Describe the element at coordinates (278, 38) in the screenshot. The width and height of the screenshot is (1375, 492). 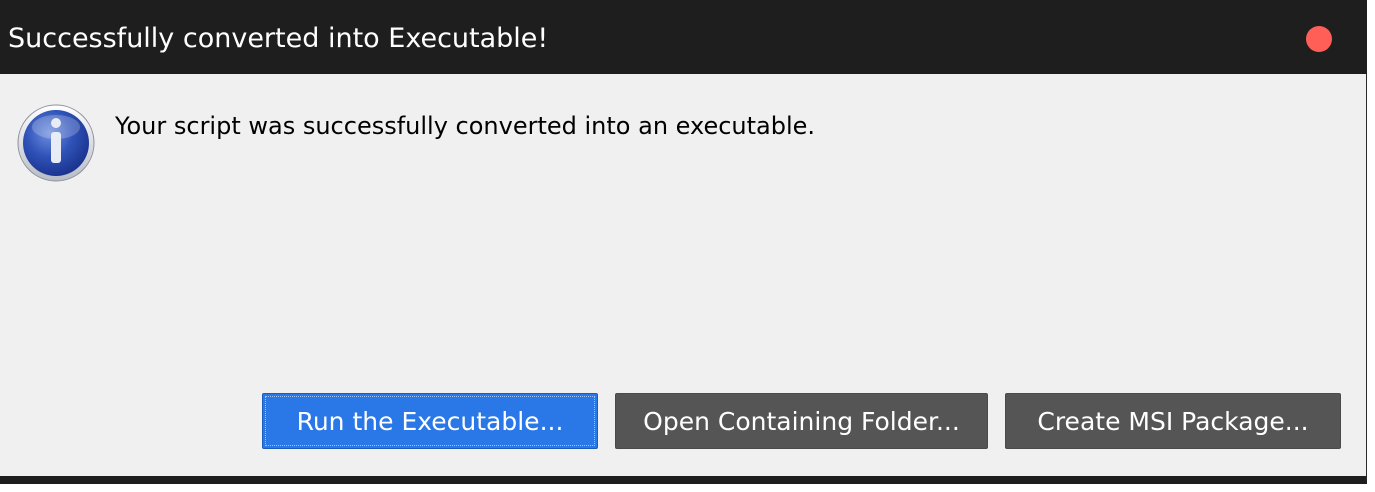
I see `window-title: Successfully converted into Executable!` at that location.